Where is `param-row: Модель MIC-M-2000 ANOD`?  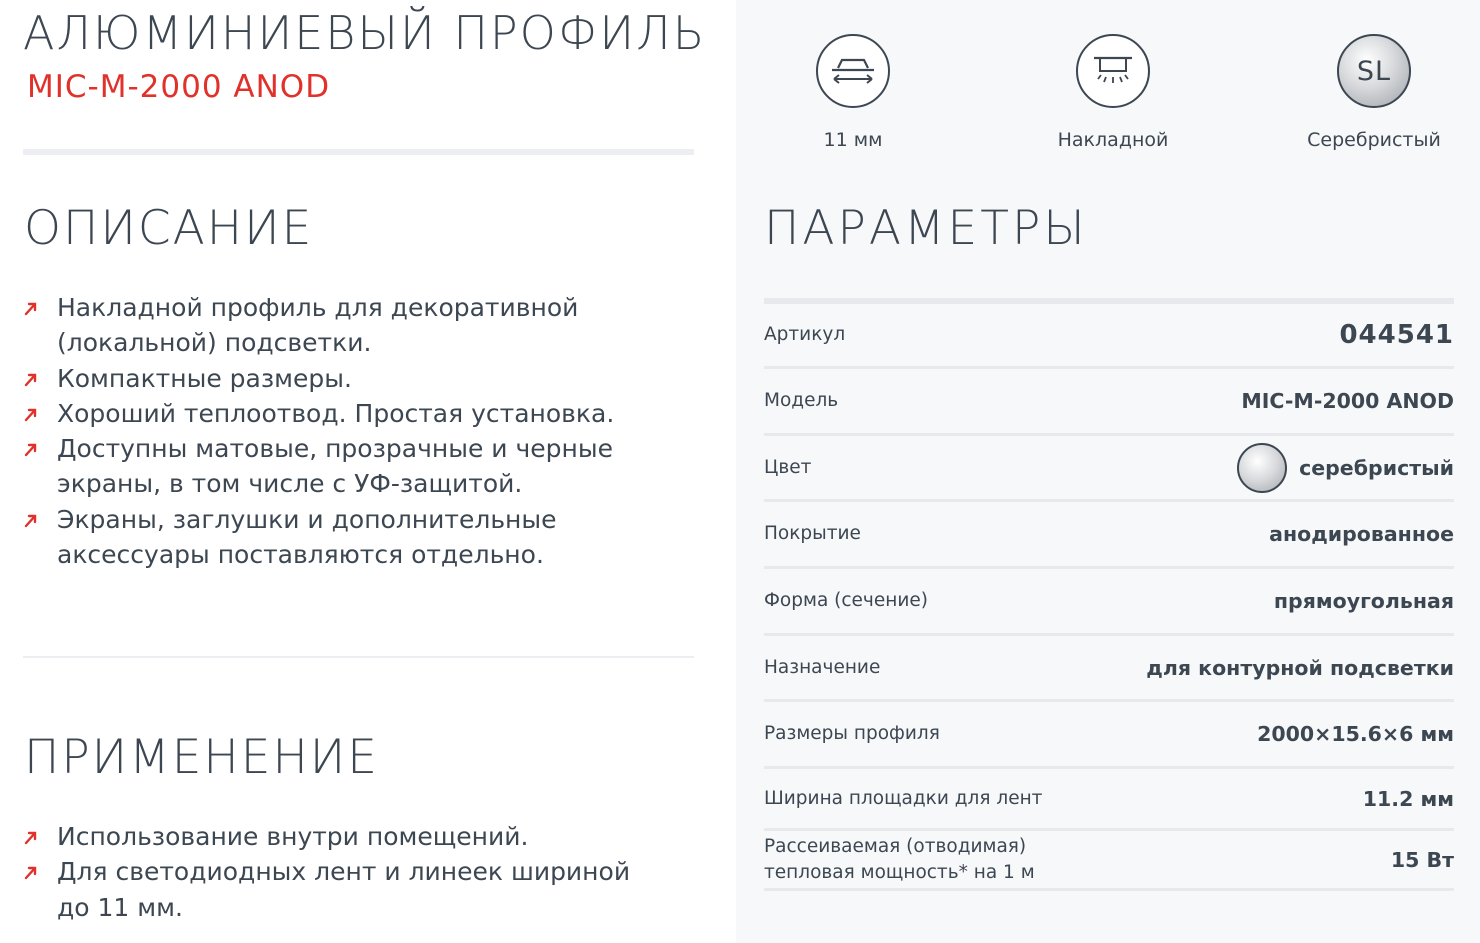 param-row: Модель MIC-M-2000 ANOD is located at coordinates (1109, 402).